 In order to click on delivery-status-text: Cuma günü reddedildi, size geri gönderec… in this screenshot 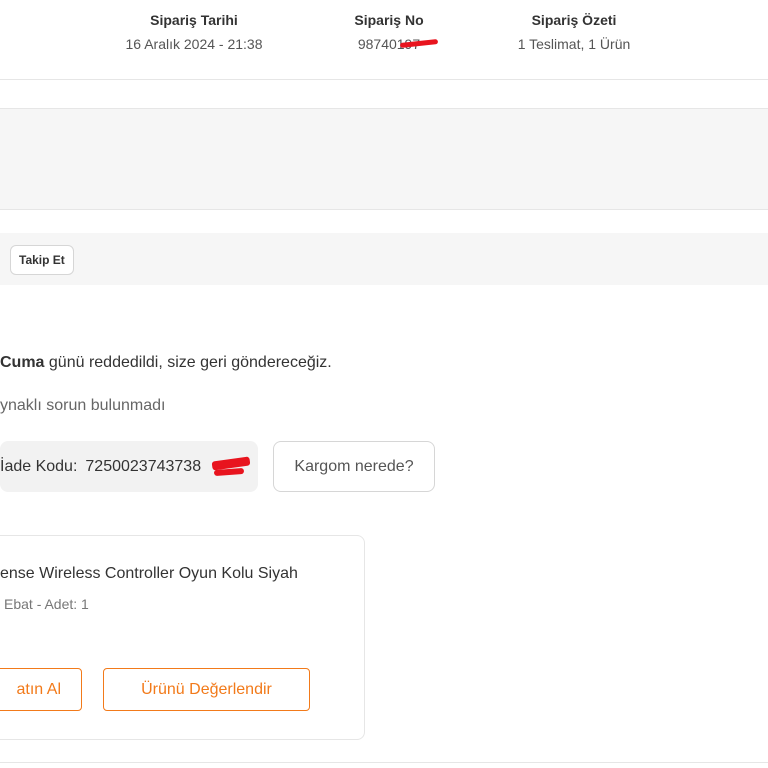, I will do `click(166, 363)`.